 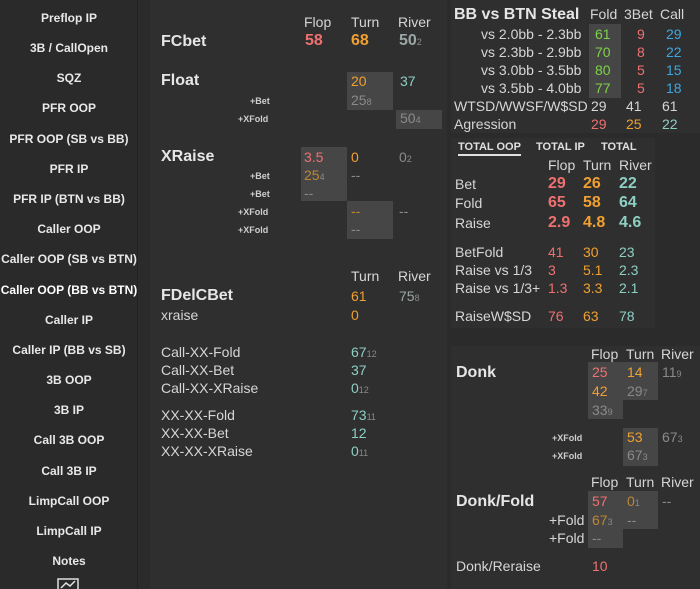 What do you see at coordinates (360, 389) in the screenshot?
I see `call-xx-xraise-value: 012` at bounding box center [360, 389].